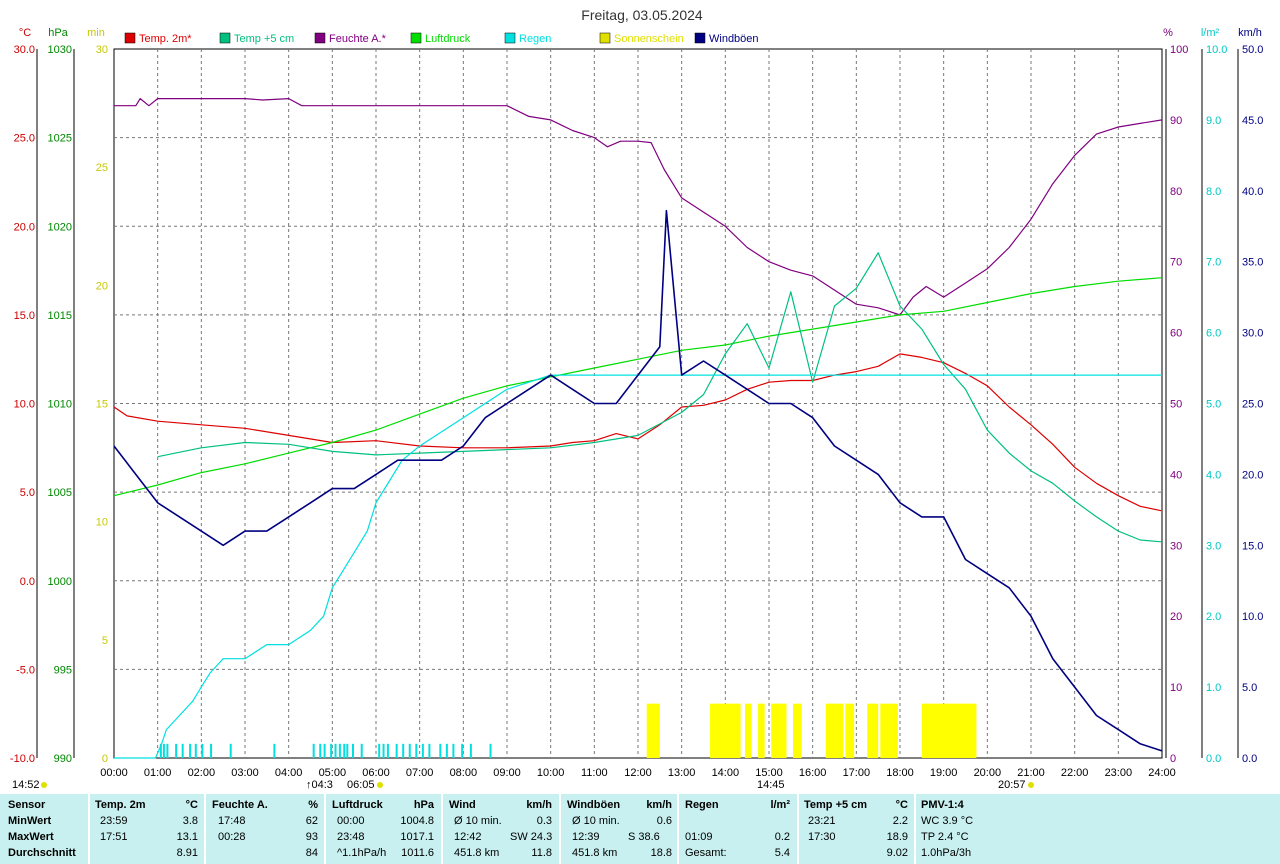 This screenshot has width=1280, height=864. What do you see at coordinates (836, 805) in the screenshot?
I see `header-temp5: Temp +5 cm` at bounding box center [836, 805].